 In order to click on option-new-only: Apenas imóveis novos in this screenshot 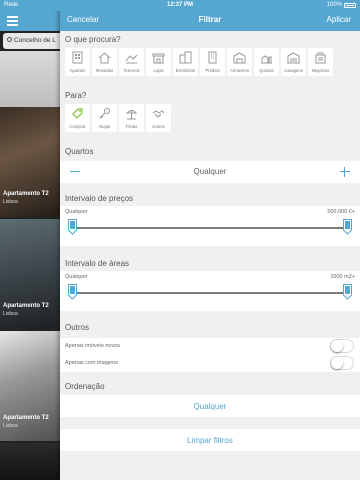, I will do `click(210, 346)`.